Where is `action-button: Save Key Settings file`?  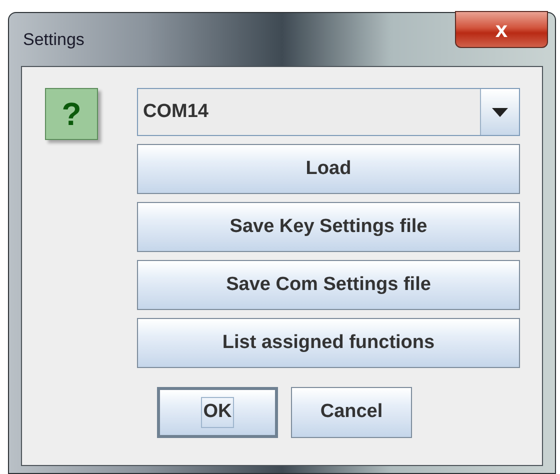 action-button: Save Key Settings file is located at coordinates (328, 227).